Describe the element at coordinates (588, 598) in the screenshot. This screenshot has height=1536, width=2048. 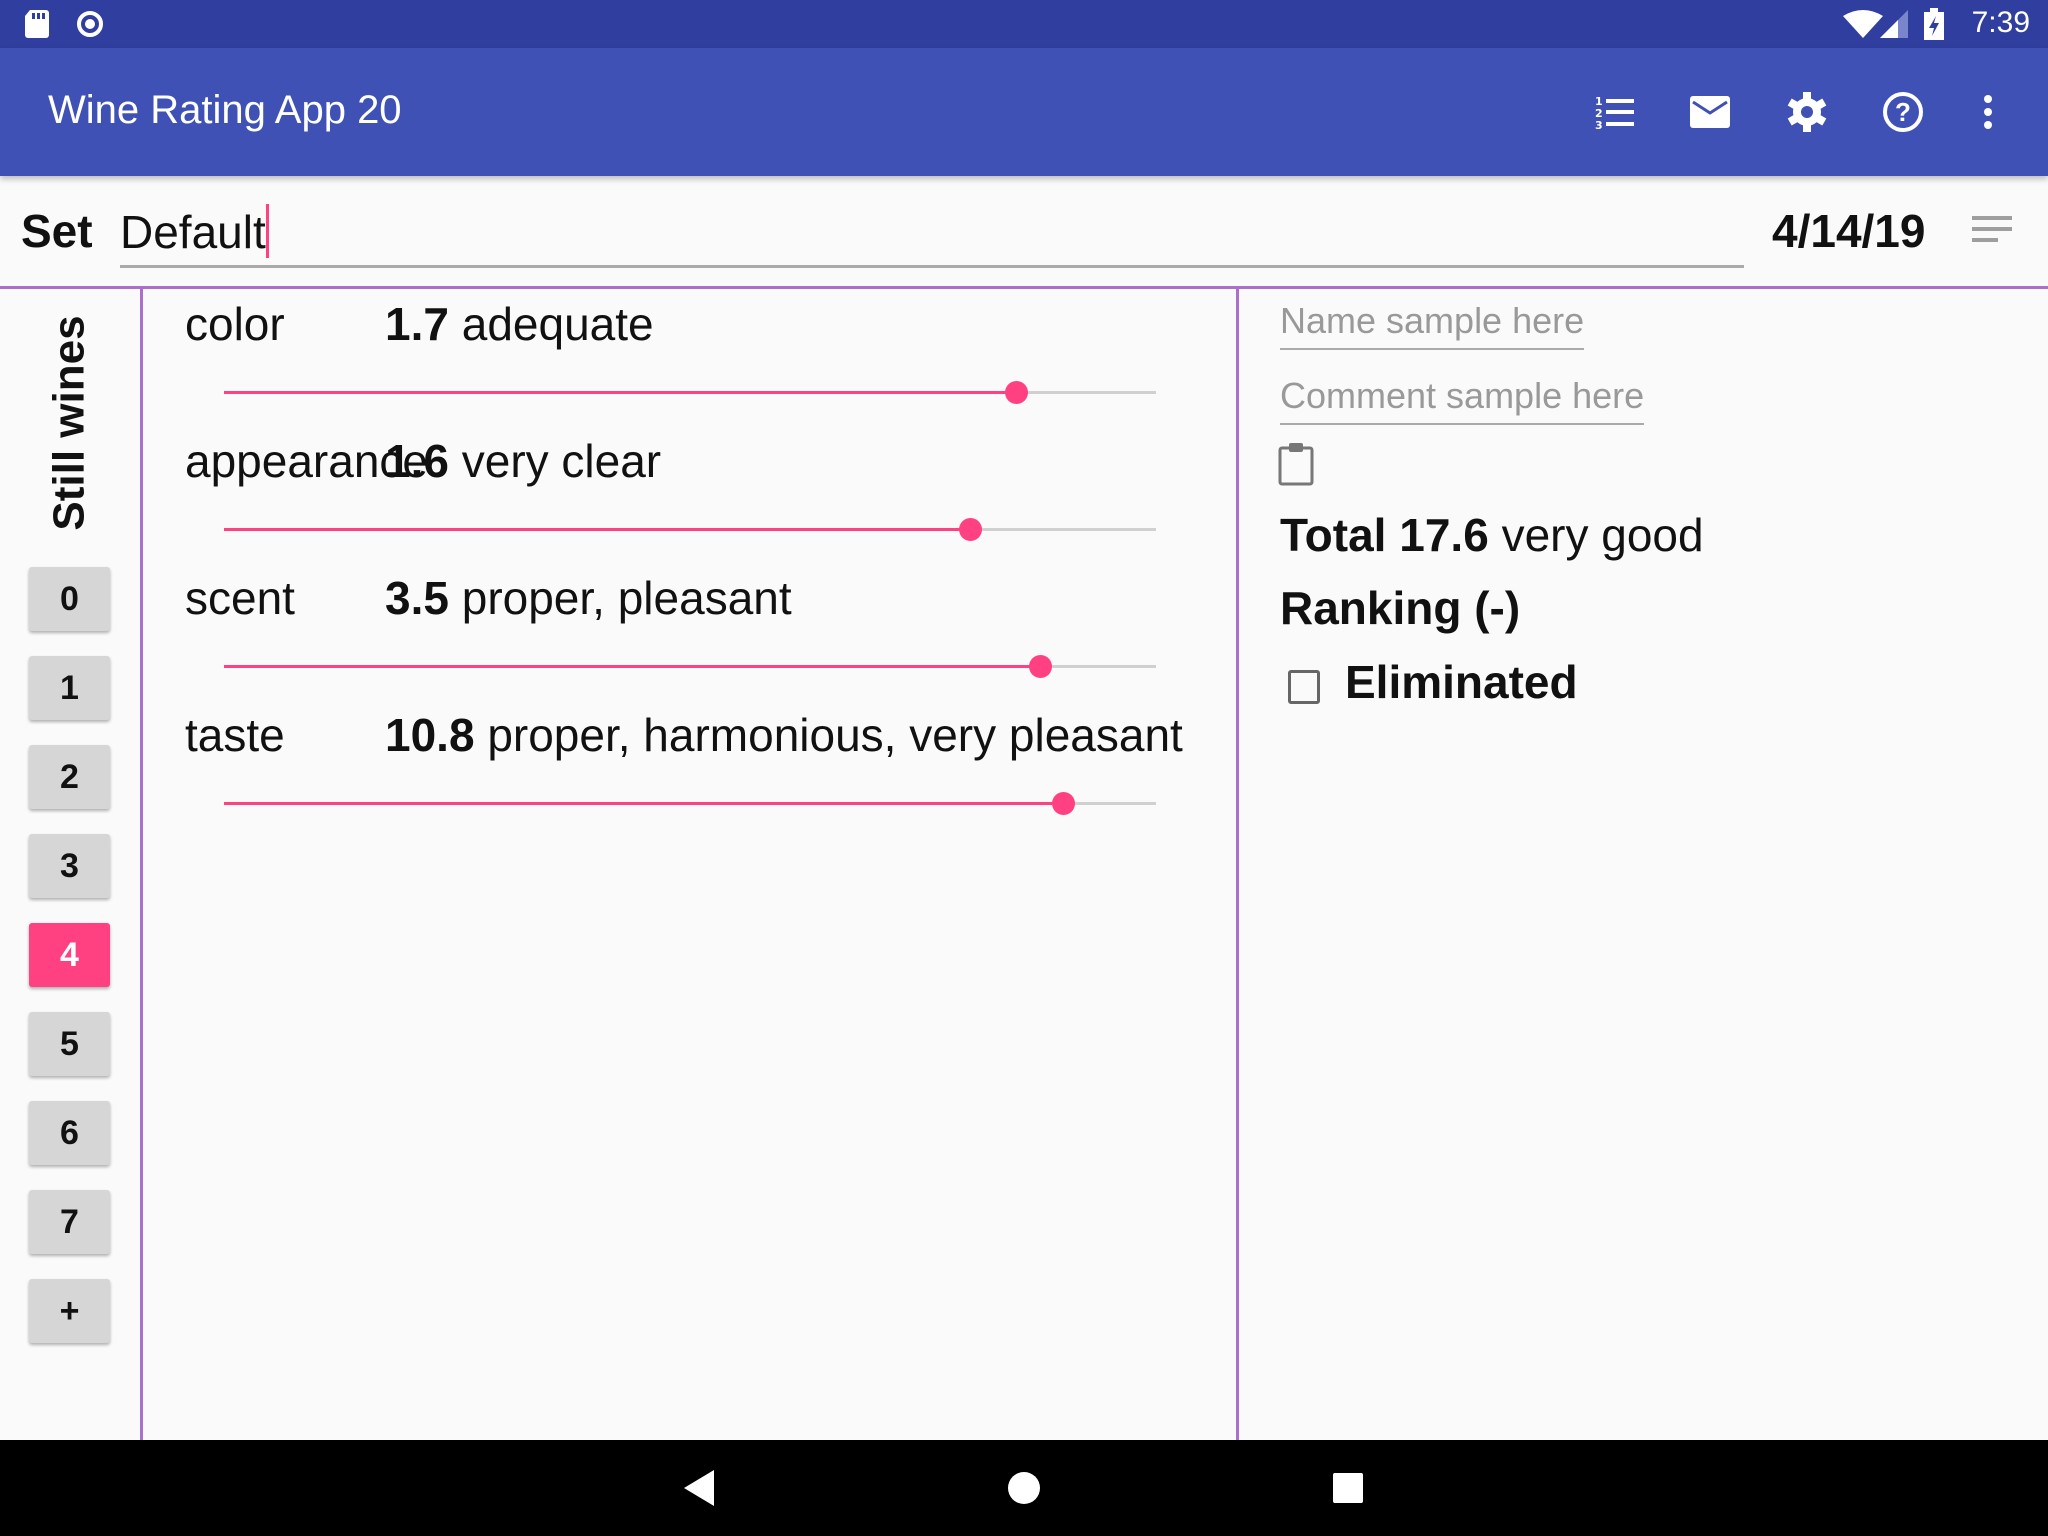
I see `criterion-score: 3.5 proper, pleasant` at that location.